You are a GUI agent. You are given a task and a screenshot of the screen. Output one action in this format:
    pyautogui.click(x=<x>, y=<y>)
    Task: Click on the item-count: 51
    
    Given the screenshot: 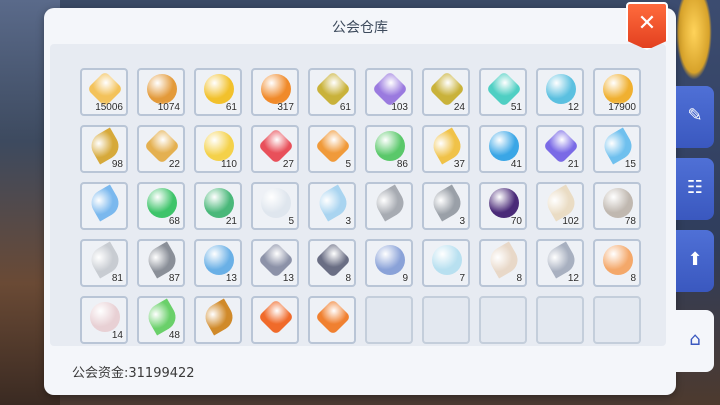 What is the action you would take?
    pyautogui.click(x=516, y=107)
    